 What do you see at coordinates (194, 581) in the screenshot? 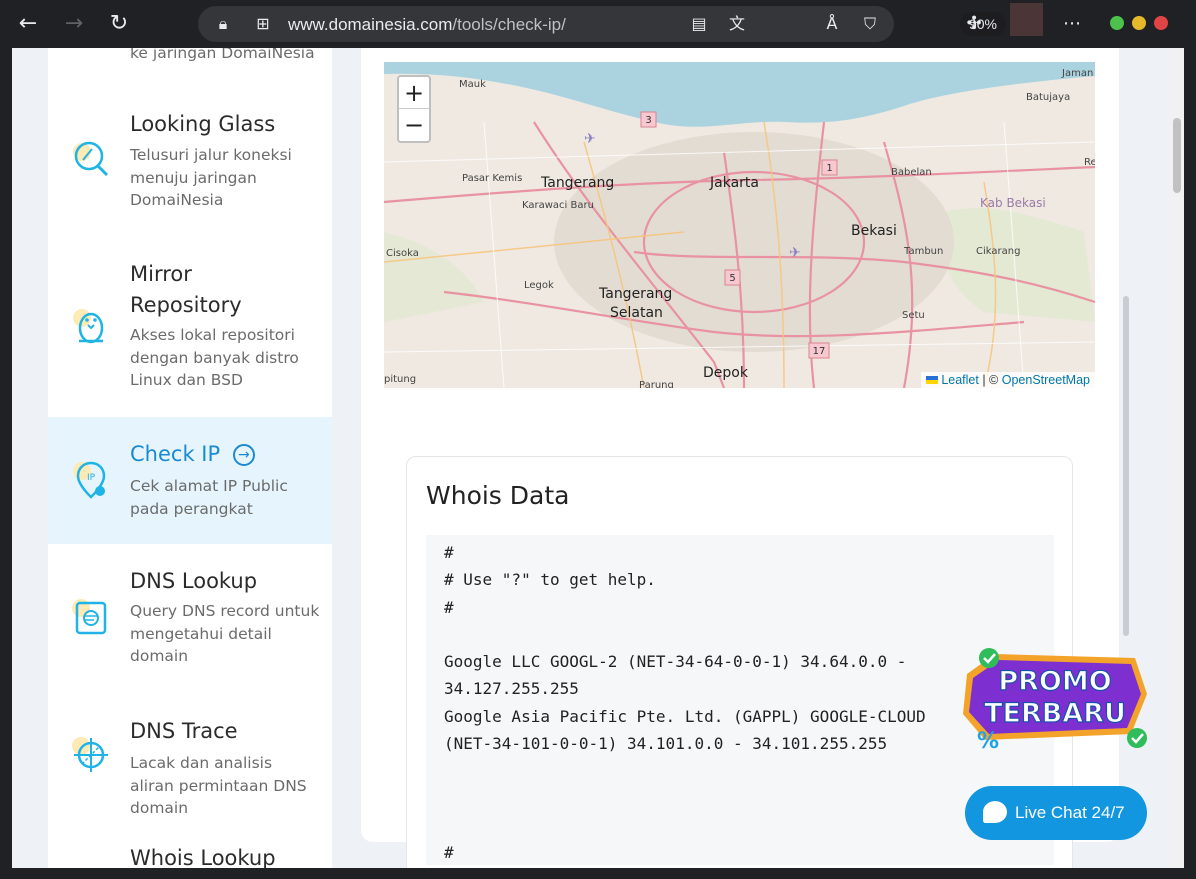
I see `sidebar-item-title: DNS Lookup` at bounding box center [194, 581].